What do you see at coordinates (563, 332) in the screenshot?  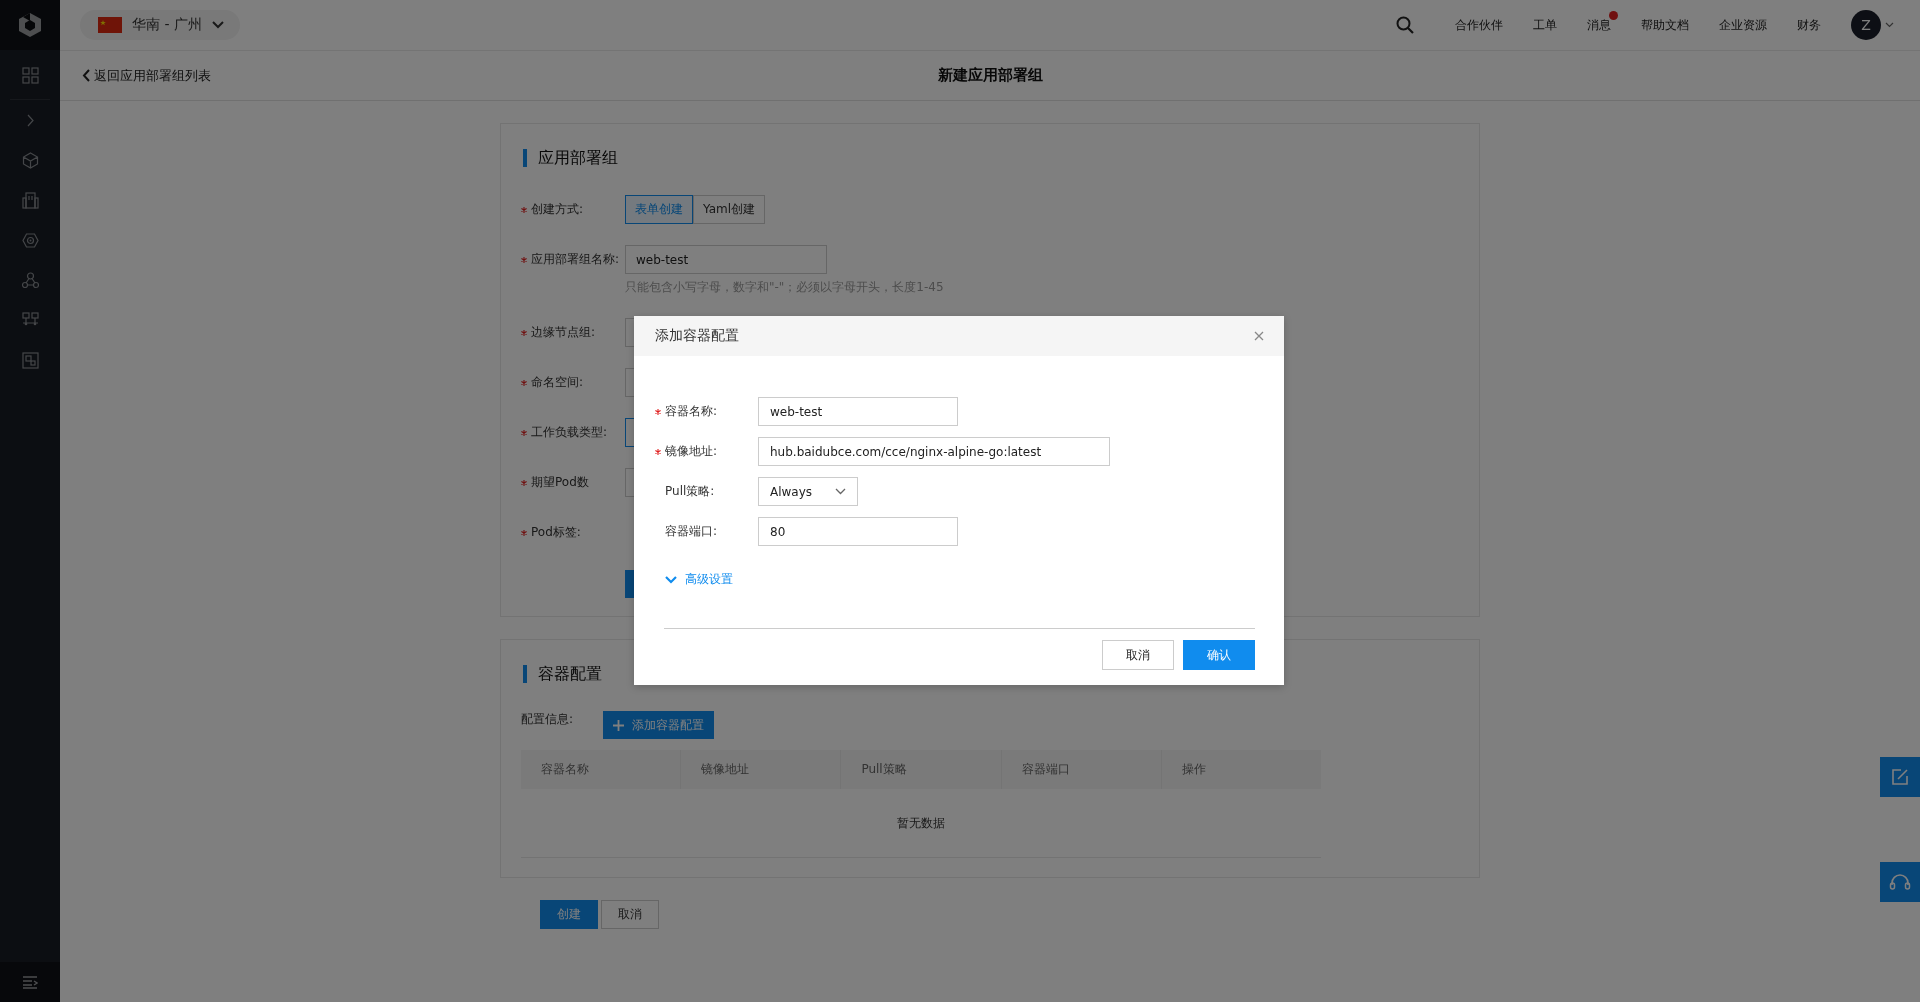 I see `field-label: 边缘节点组:` at bounding box center [563, 332].